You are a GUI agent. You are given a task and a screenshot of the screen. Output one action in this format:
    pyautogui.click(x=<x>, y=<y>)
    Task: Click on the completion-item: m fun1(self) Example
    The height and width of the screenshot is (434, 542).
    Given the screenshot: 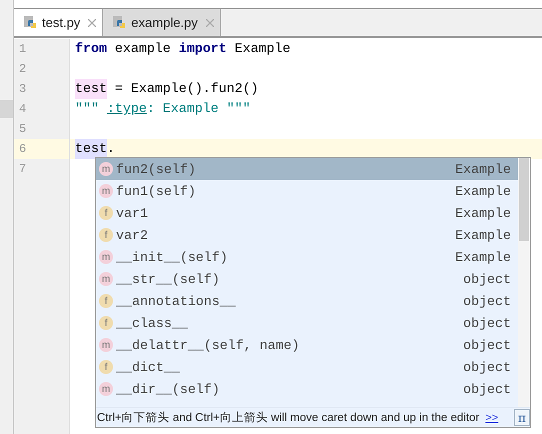 What is the action you would take?
    pyautogui.click(x=307, y=191)
    